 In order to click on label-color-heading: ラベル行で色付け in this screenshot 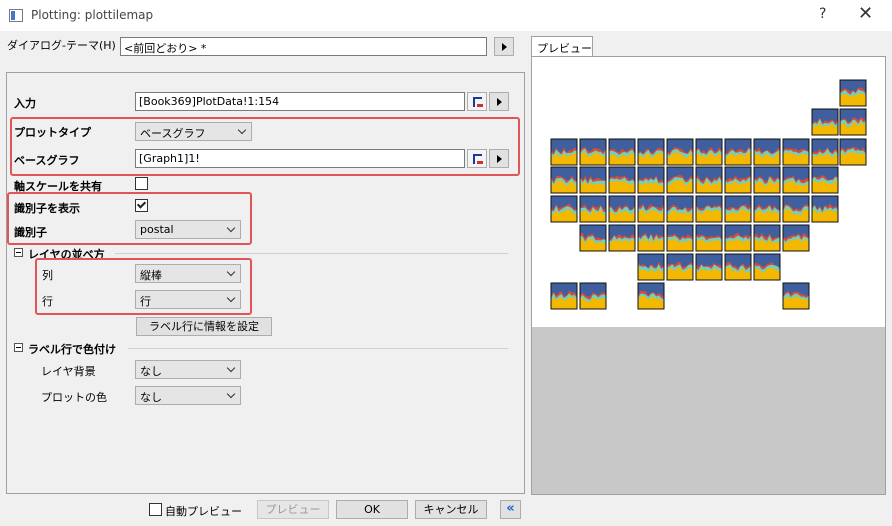, I will do `click(72, 349)`.